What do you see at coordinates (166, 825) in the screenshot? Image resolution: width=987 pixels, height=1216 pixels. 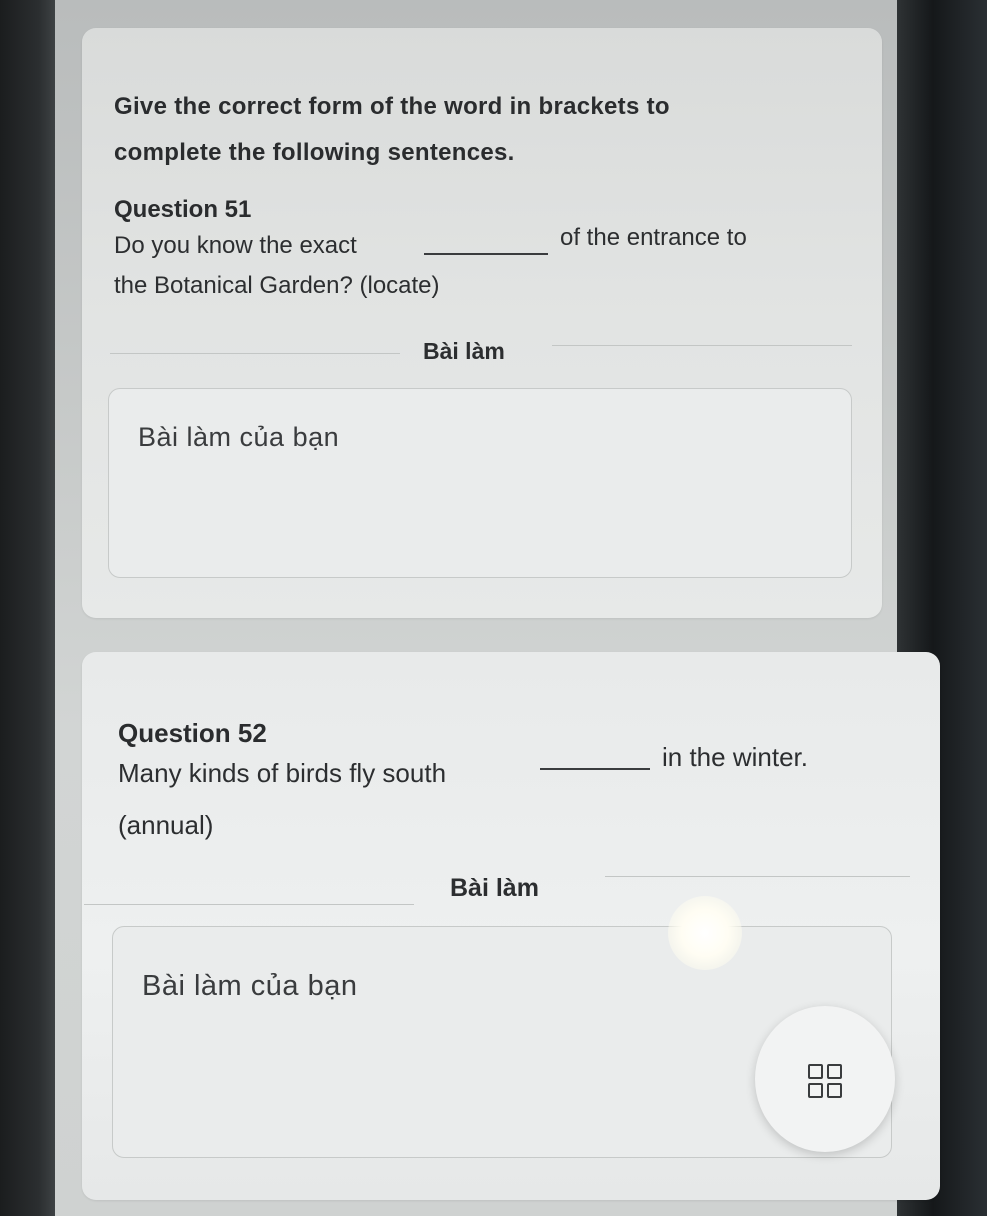 I see `question-52-text-line2: (annual)` at bounding box center [166, 825].